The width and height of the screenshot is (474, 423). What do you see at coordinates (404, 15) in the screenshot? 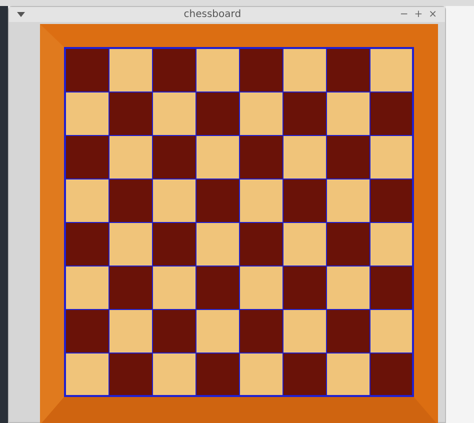
I see `minimize-button: −` at bounding box center [404, 15].